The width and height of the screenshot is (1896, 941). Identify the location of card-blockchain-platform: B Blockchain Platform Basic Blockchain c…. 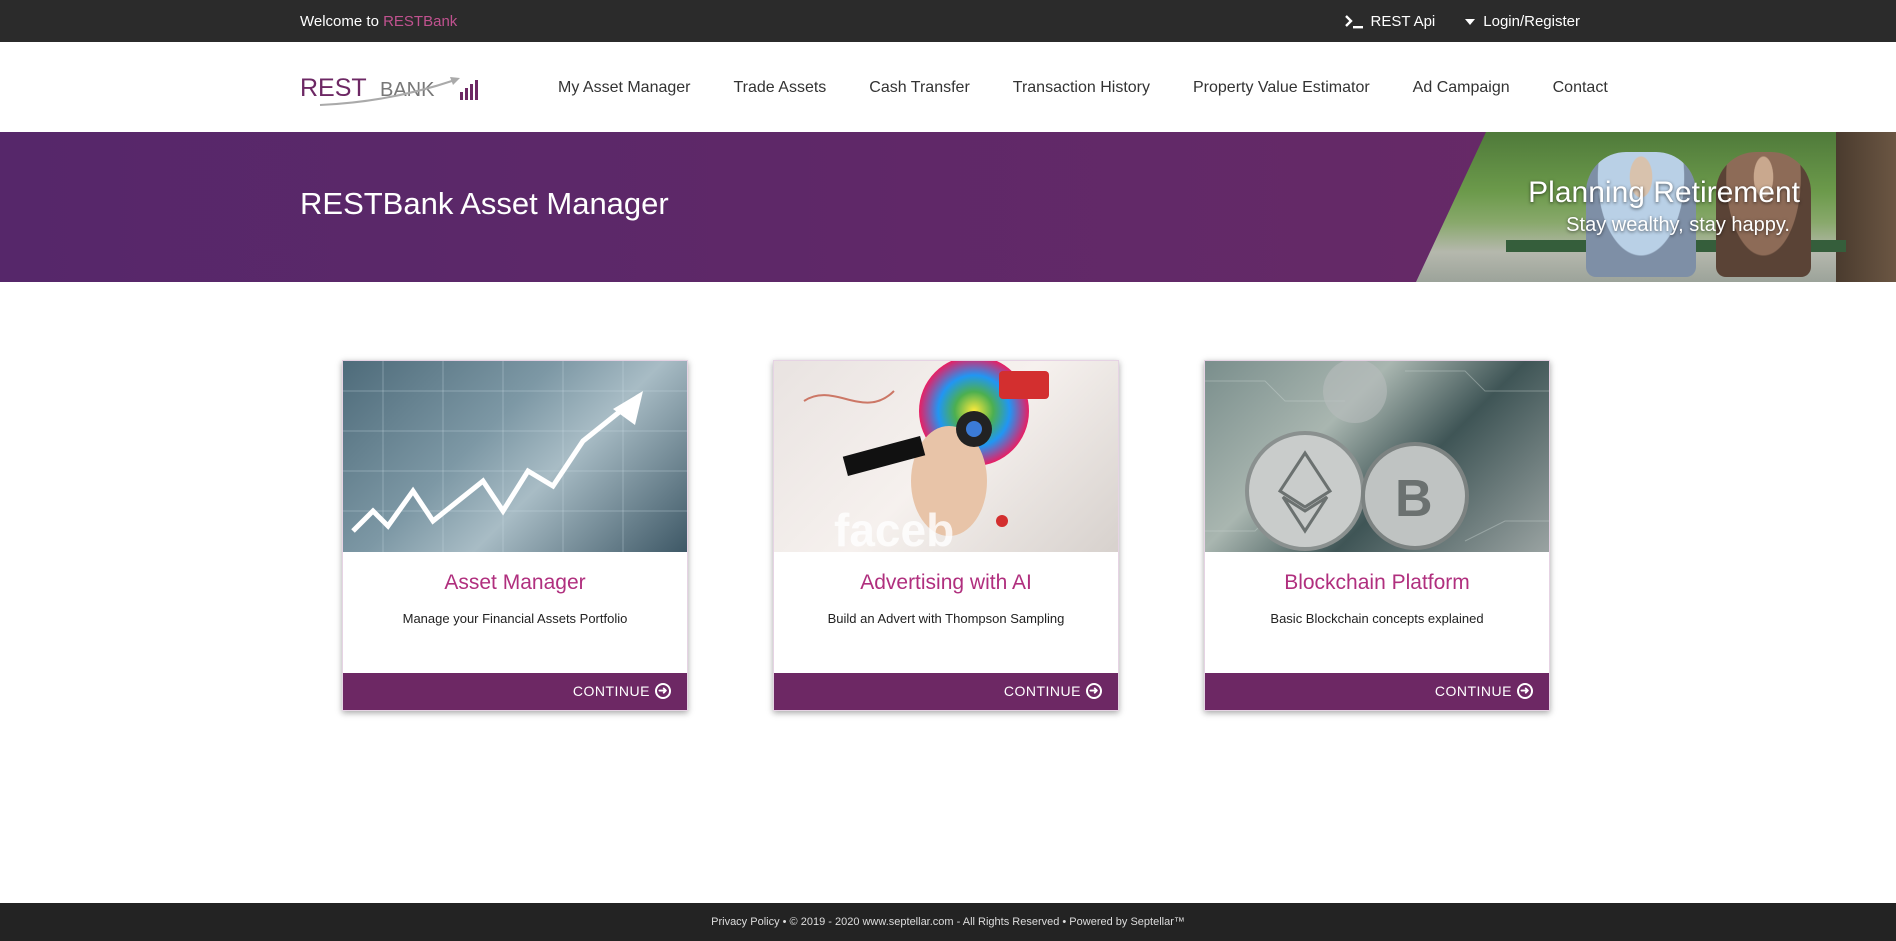
(1377, 535).